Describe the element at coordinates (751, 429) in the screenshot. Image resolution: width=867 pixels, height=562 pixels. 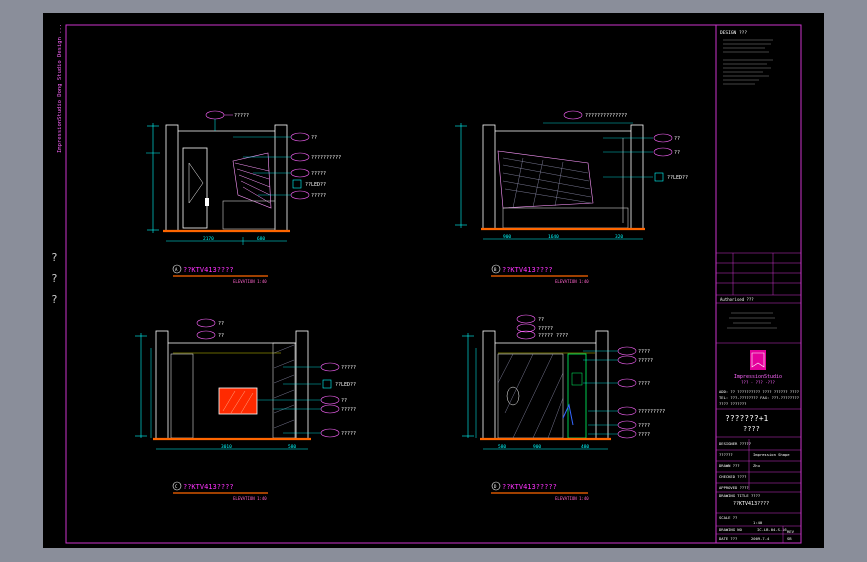
I see `project-sub: ????` at that location.